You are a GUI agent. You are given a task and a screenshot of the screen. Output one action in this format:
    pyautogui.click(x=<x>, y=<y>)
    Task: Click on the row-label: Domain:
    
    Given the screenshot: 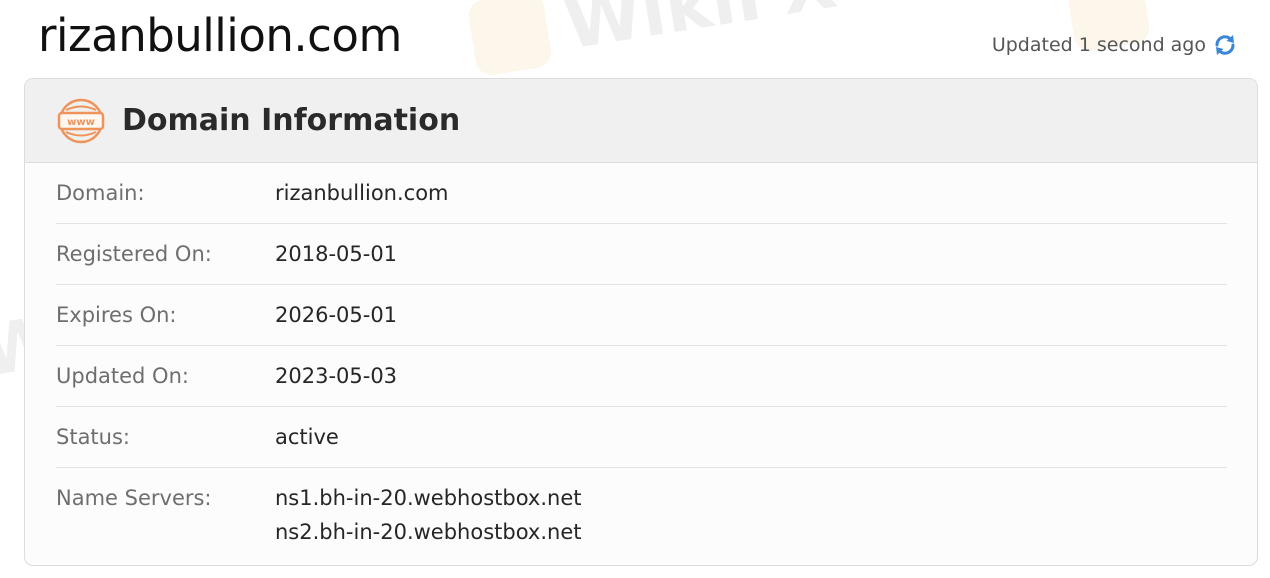 What is the action you would take?
    pyautogui.click(x=100, y=193)
    